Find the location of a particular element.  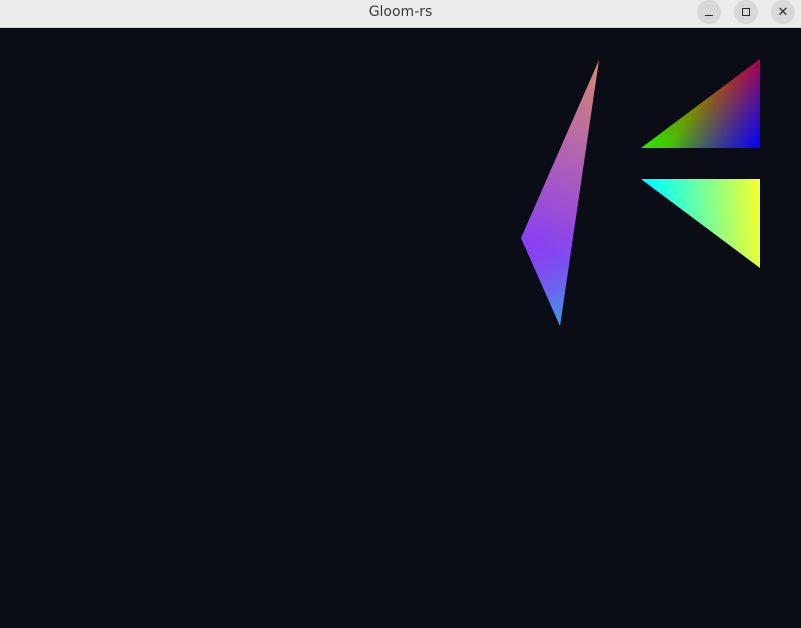

window-title: Gloom-rs is located at coordinates (400, 12).